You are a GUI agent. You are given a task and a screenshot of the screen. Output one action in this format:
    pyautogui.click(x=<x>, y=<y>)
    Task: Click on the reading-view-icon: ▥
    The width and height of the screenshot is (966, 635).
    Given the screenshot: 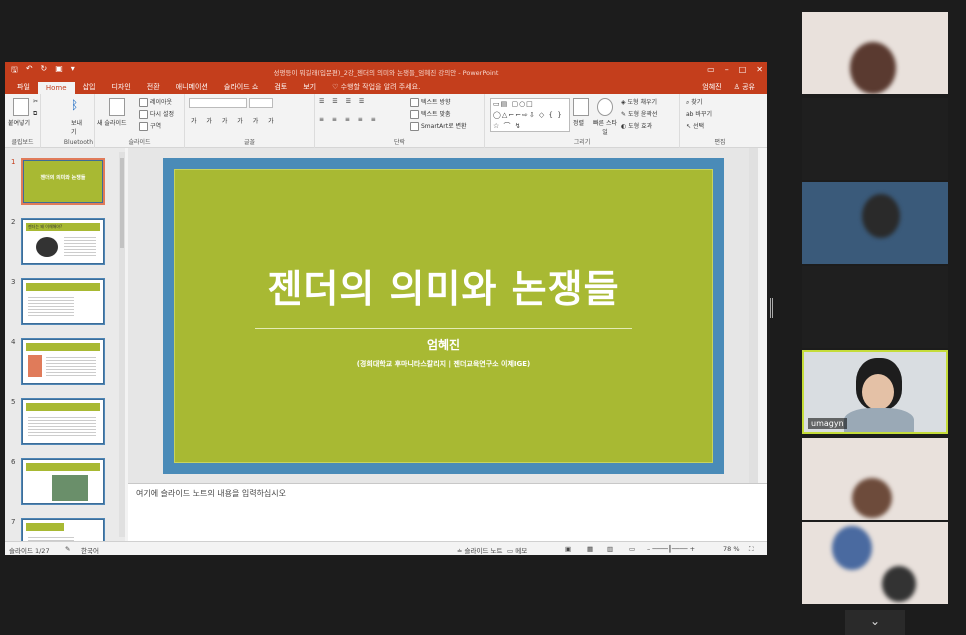 What is the action you would take?
    pyautogui.click(x=610, y=549)
    